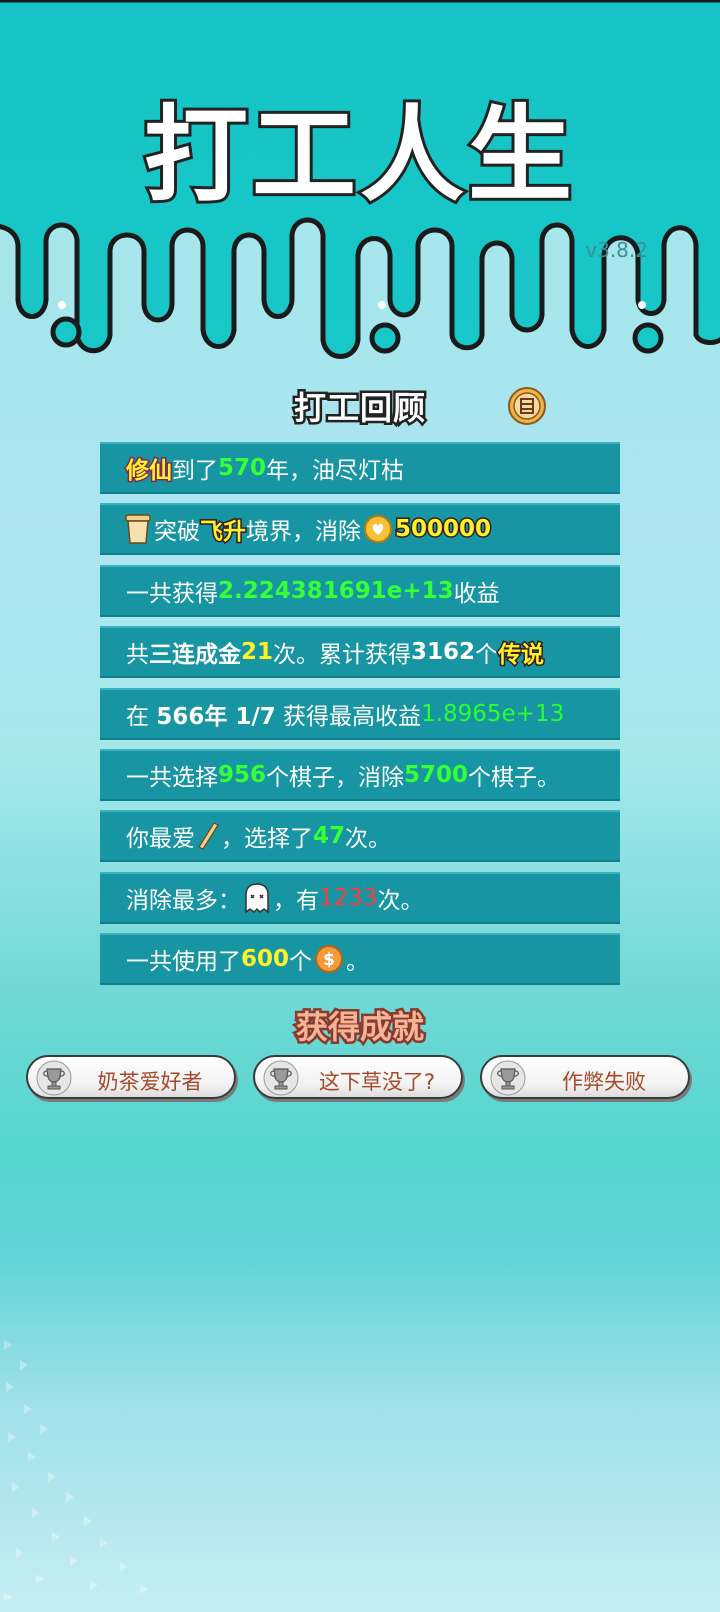 Image resolution: width=720 pixels, height=1612 pixels. What do you see at coordinates (616, 250) in the screenshot?
I see `version-label: v3.8.2` at bounding box center [616, 250].